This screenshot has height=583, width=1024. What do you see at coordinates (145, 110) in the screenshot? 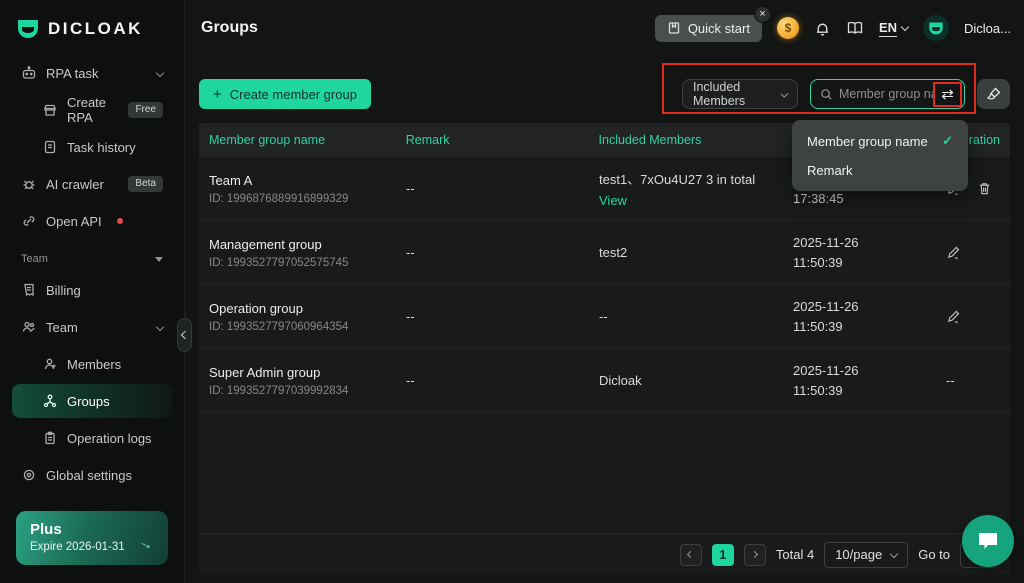
I see `free-badge: Free` at bounding box center [145, 110].